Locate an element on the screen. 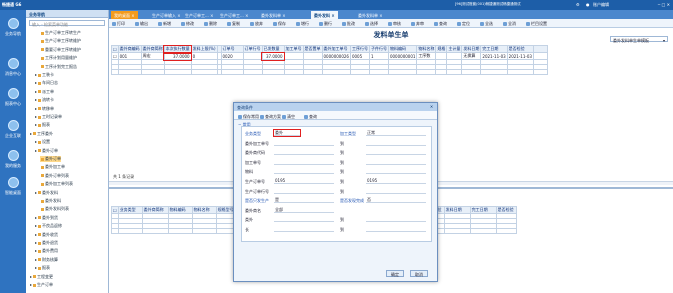  select-all-checkbox: ☐ is located at coordinates (115, 210).